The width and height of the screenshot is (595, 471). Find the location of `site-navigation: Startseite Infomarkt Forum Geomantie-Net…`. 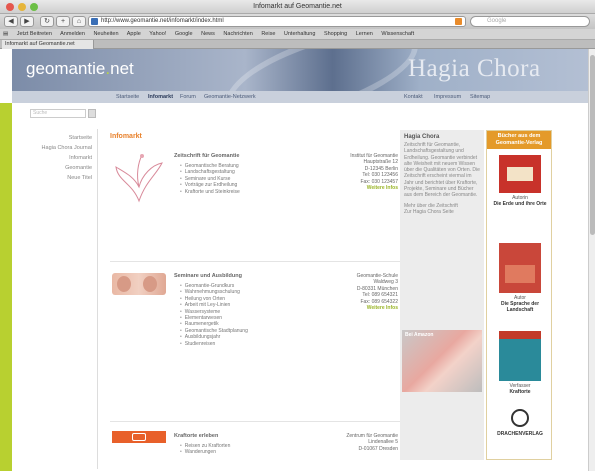

site-navigation: Startseite Infomarkt Forum Geomantie-Net… is located at coordinates (303, 97).